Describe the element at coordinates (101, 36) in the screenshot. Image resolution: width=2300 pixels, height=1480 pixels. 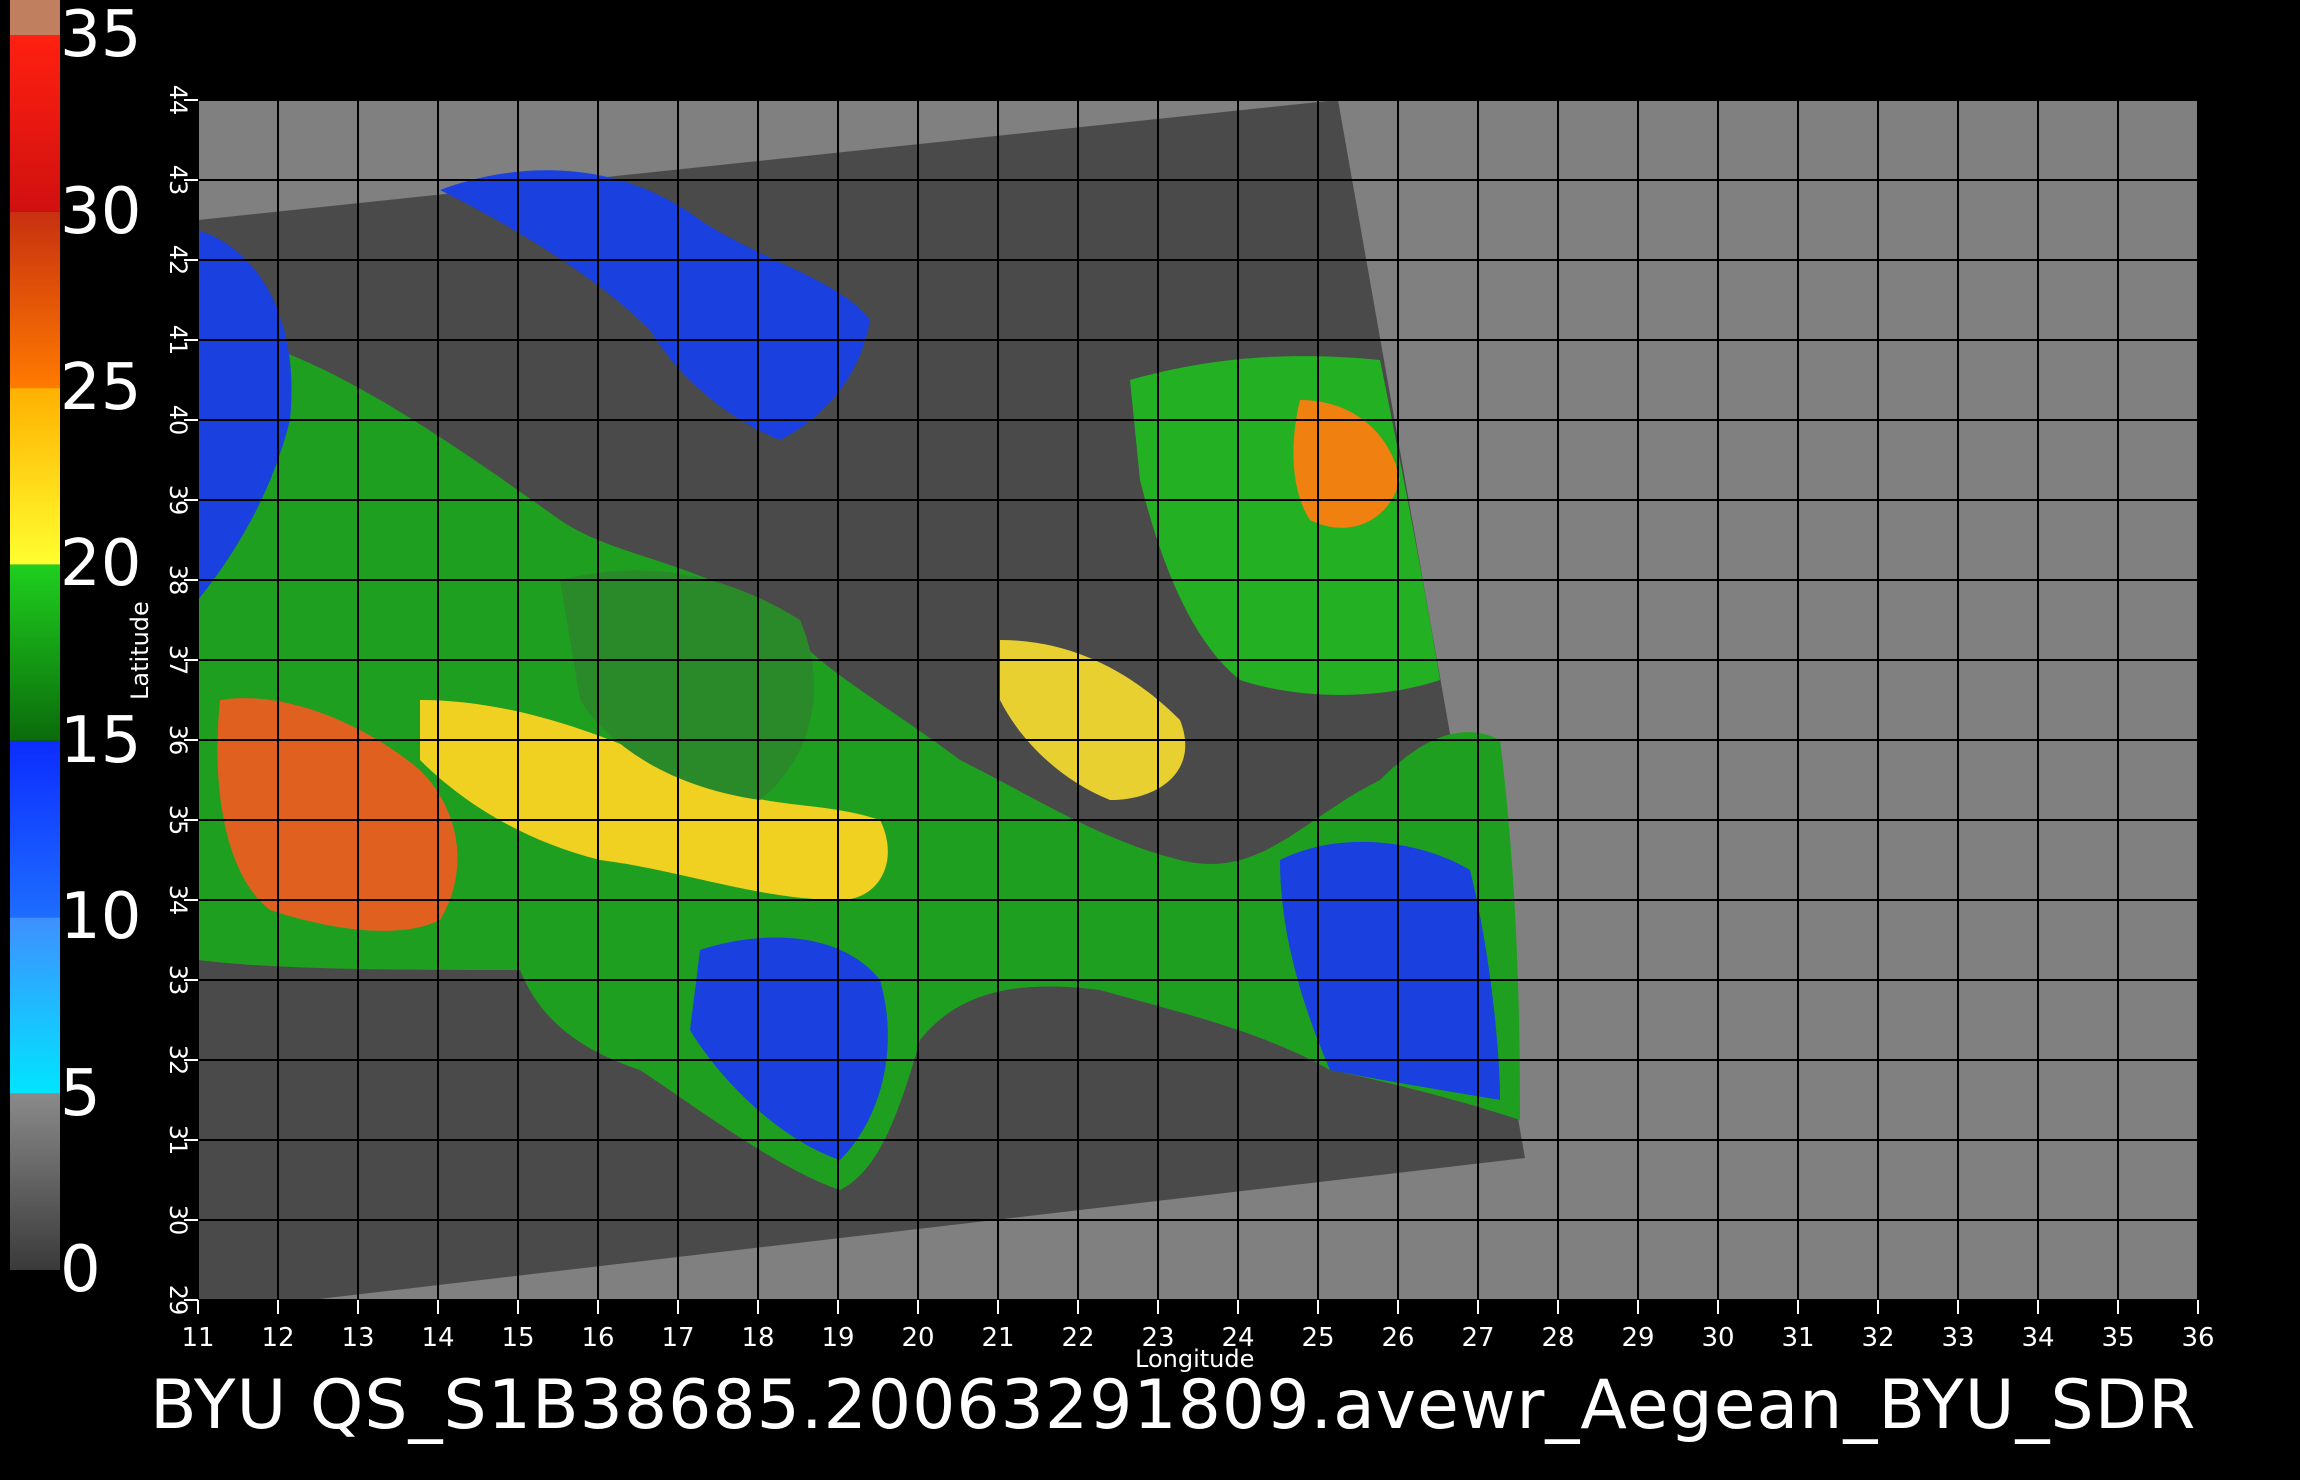
I see `colorbar-label: 35` at that location.